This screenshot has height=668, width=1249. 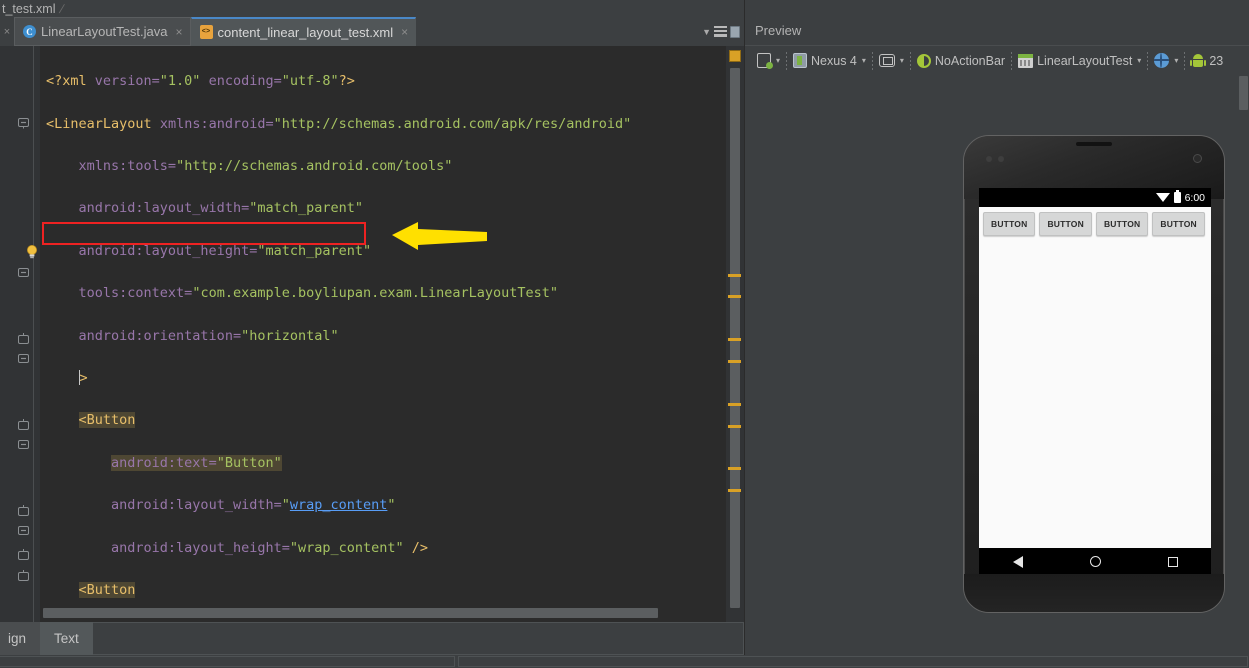 I want to click on xml-file-icon, so click(x=206, y=32).